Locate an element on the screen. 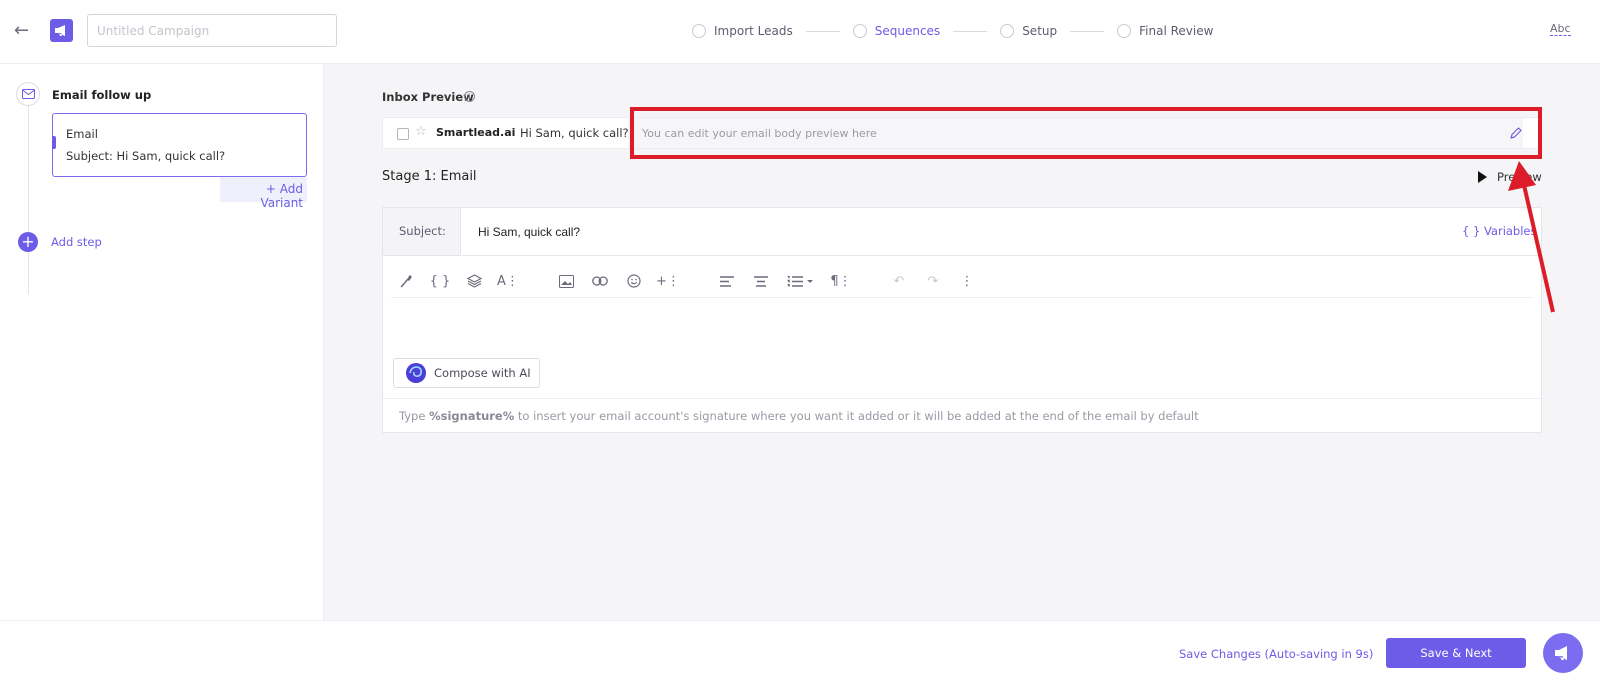 This screenshot has height=682, width=1600. compose-with-ai-label: Compose with AI is located at coordinates (482, 373).